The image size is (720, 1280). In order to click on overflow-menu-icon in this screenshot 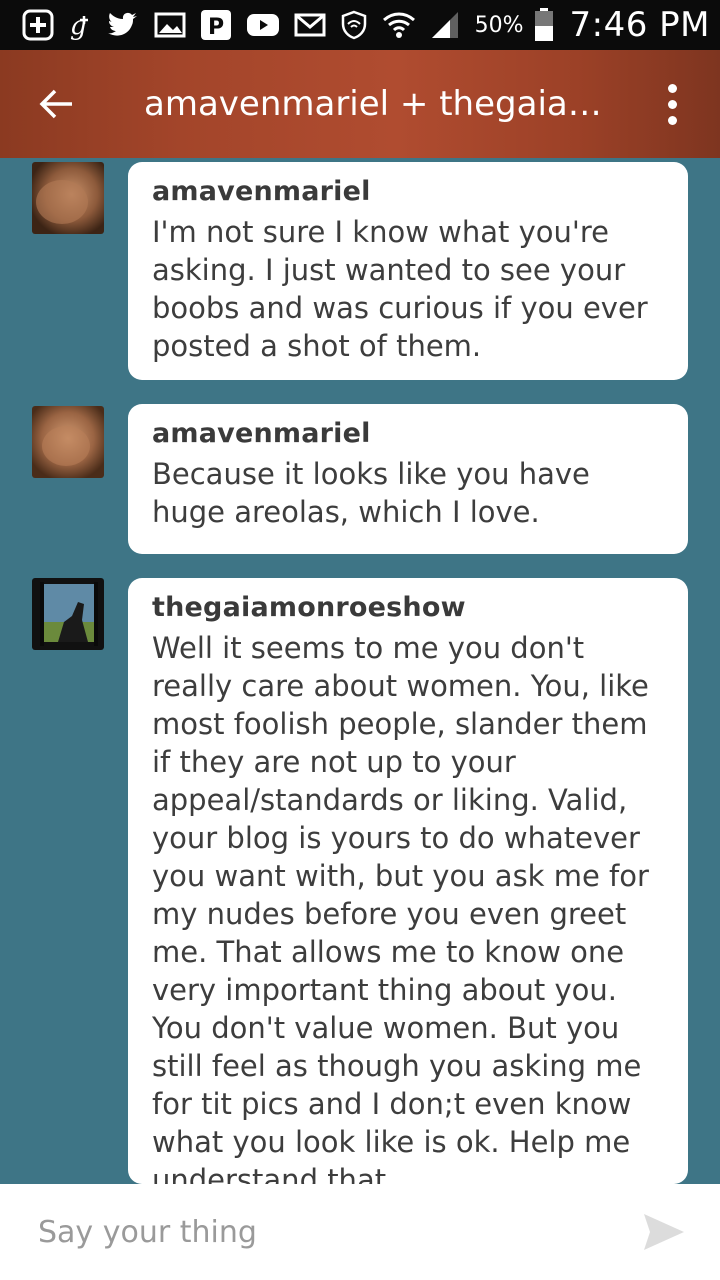, I will do `click(672, 88)`.